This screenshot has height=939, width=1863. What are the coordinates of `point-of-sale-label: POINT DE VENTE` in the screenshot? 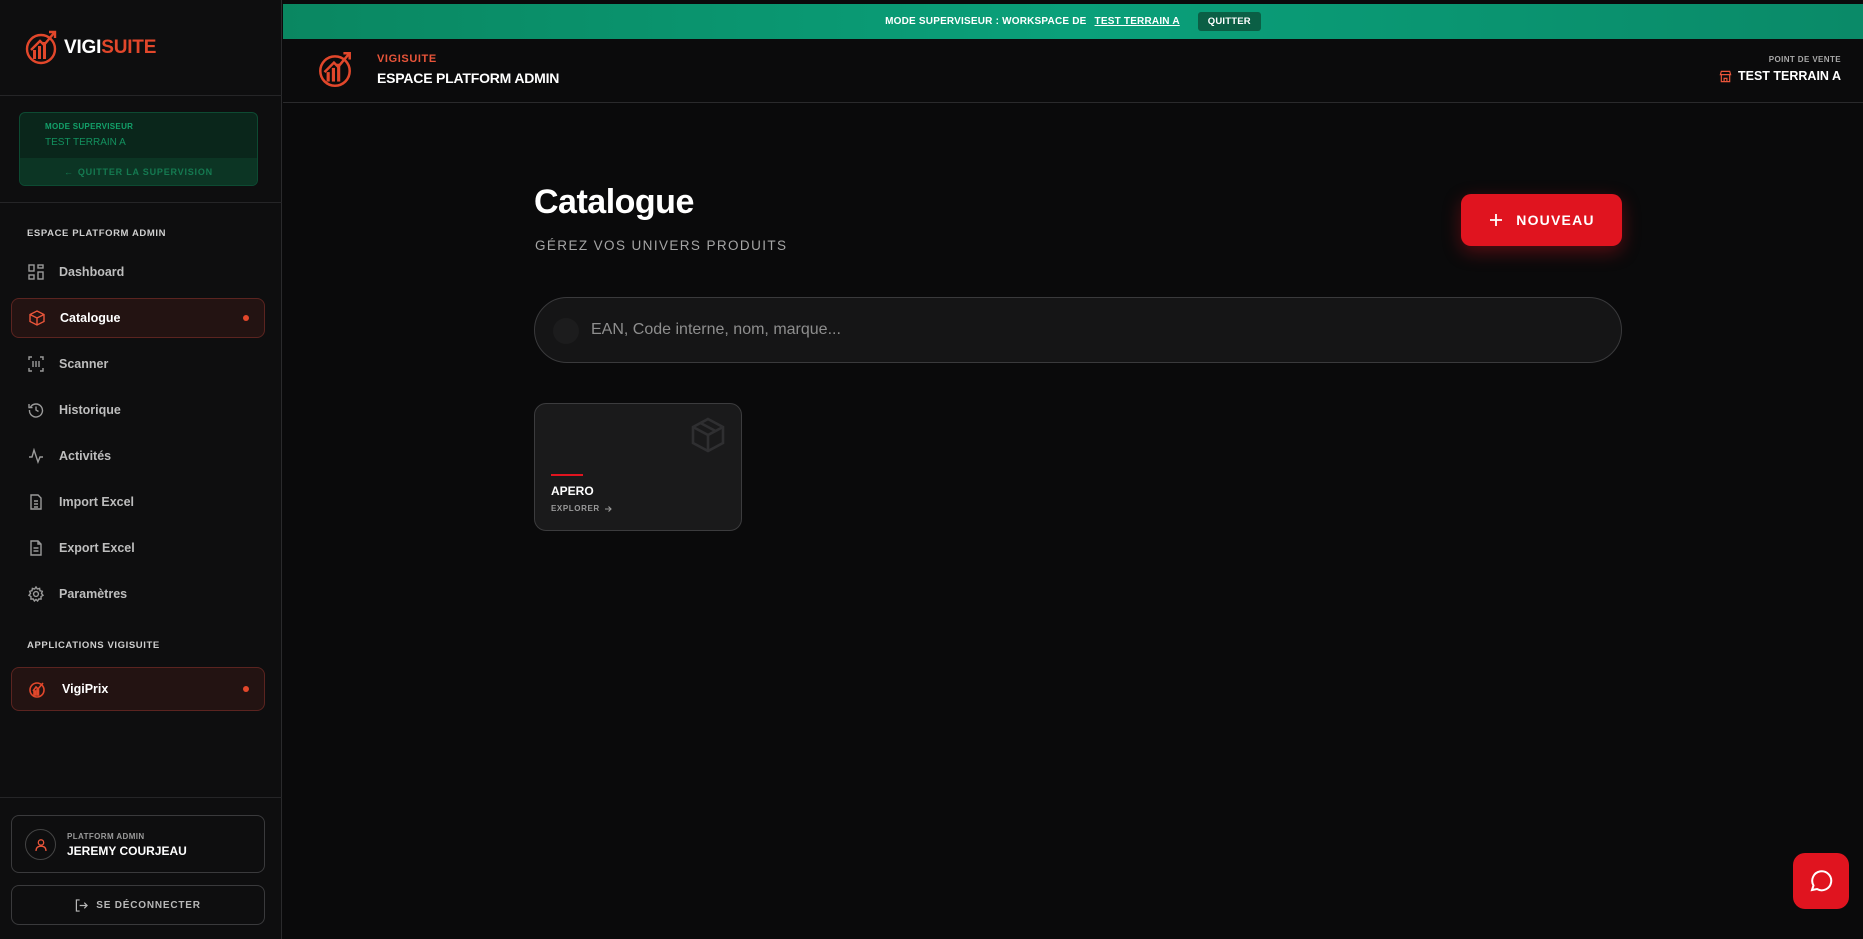 It's located at (1804, 59).